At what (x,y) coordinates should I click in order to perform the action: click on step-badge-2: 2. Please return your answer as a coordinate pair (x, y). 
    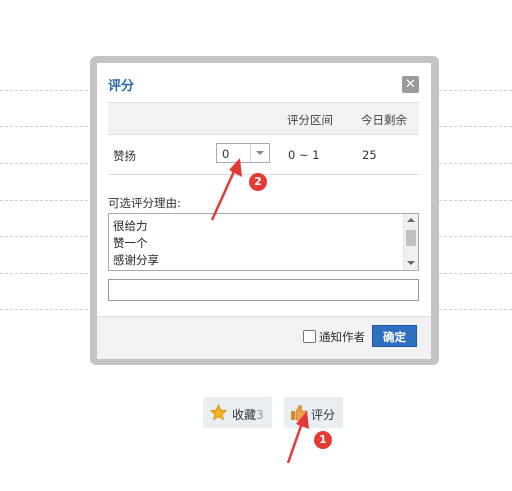
    Looking at the image, I should click on (258, 182).